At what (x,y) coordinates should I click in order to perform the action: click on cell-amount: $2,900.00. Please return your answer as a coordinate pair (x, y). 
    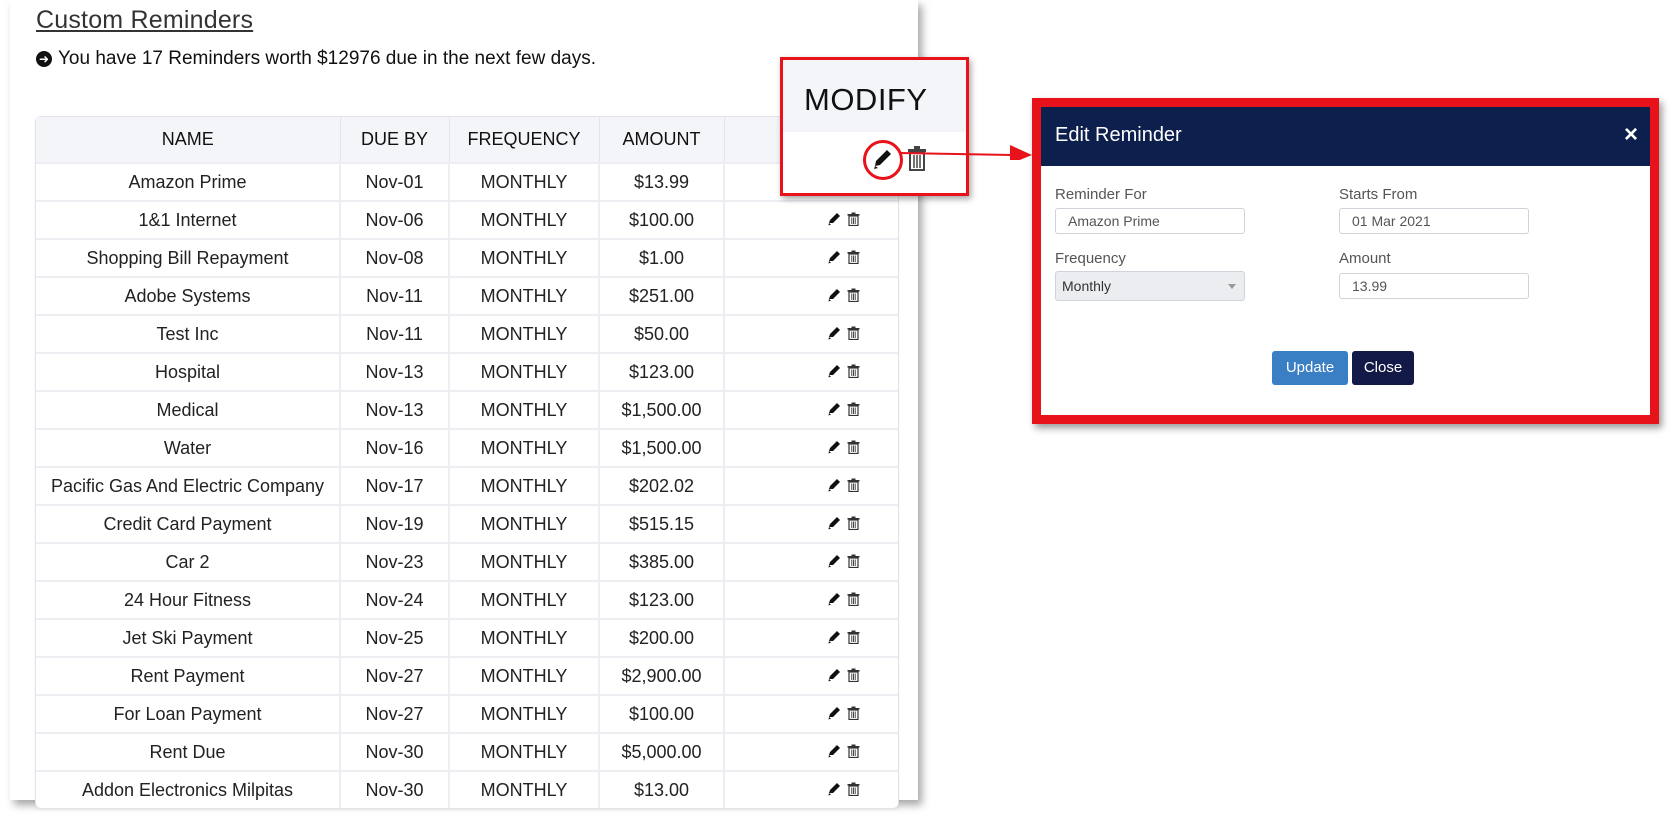
    Looking at the image, I should click on (662, 675).